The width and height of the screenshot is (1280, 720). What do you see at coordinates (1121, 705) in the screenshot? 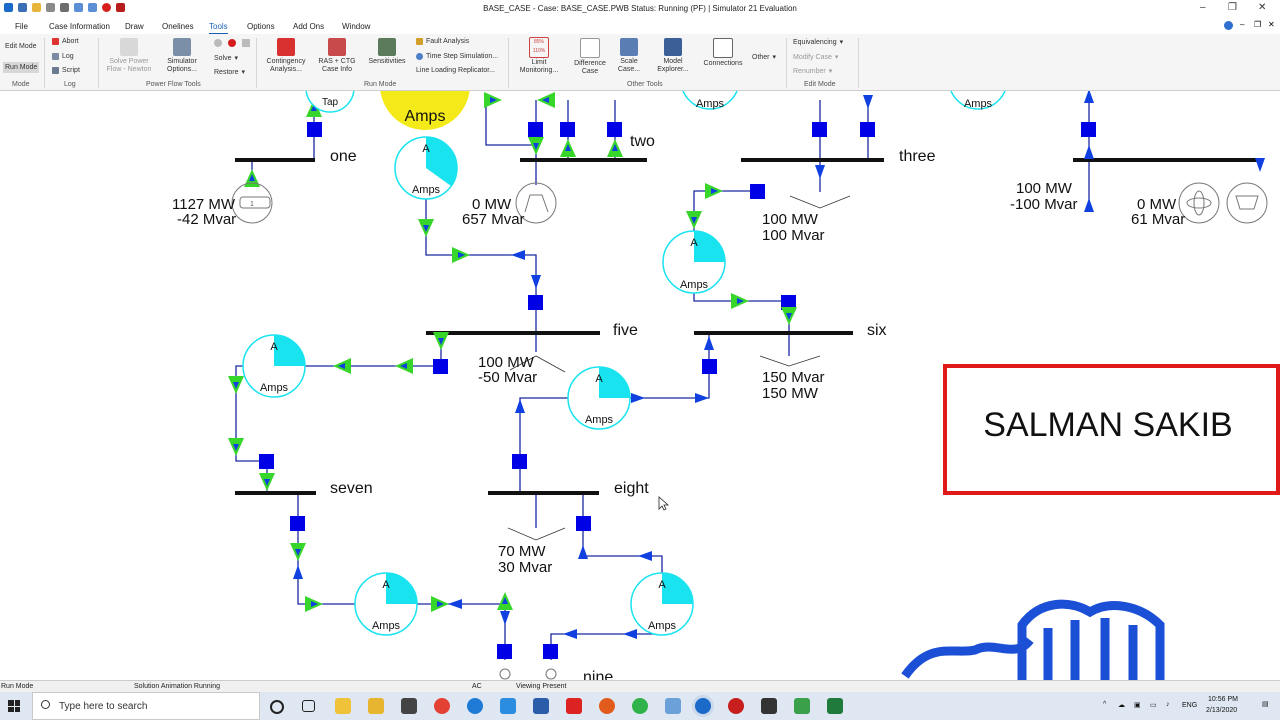
I see `network-icon: ☁` at bounding box center [1121, 705].